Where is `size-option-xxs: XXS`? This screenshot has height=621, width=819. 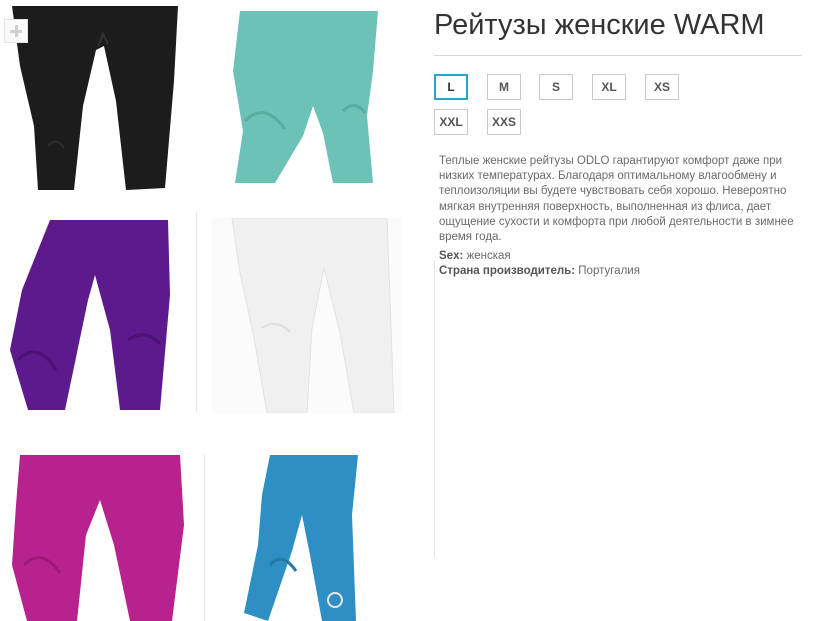 size-option-xxs: XXS is located at coordinates (504, 122).